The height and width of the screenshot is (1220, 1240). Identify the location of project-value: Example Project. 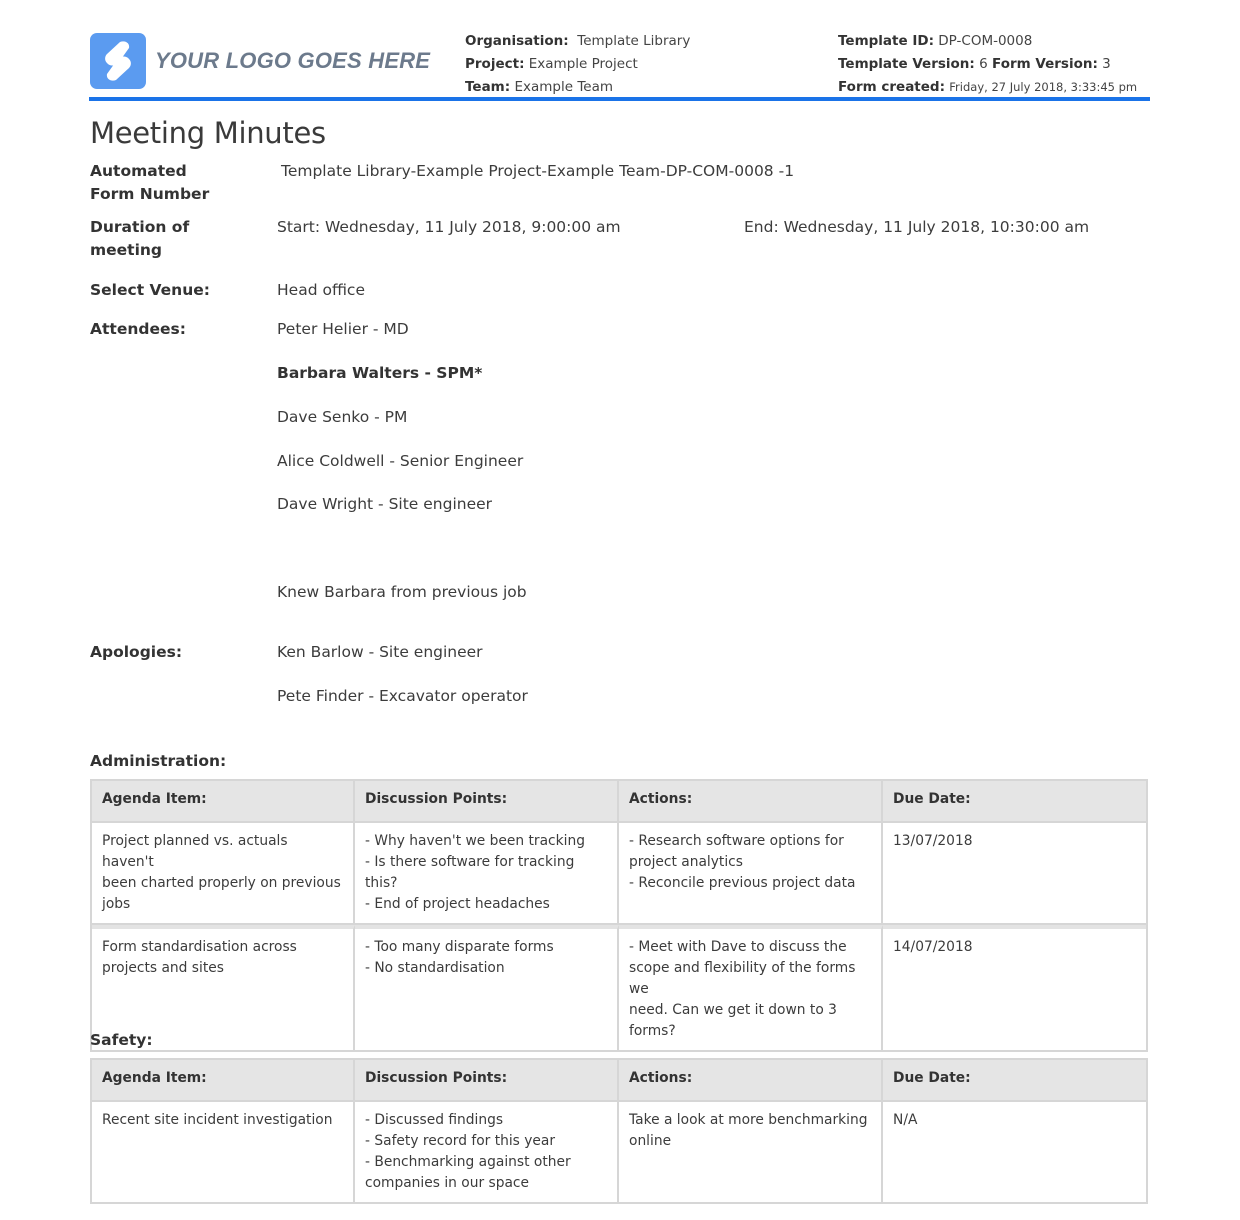
(583, 64).